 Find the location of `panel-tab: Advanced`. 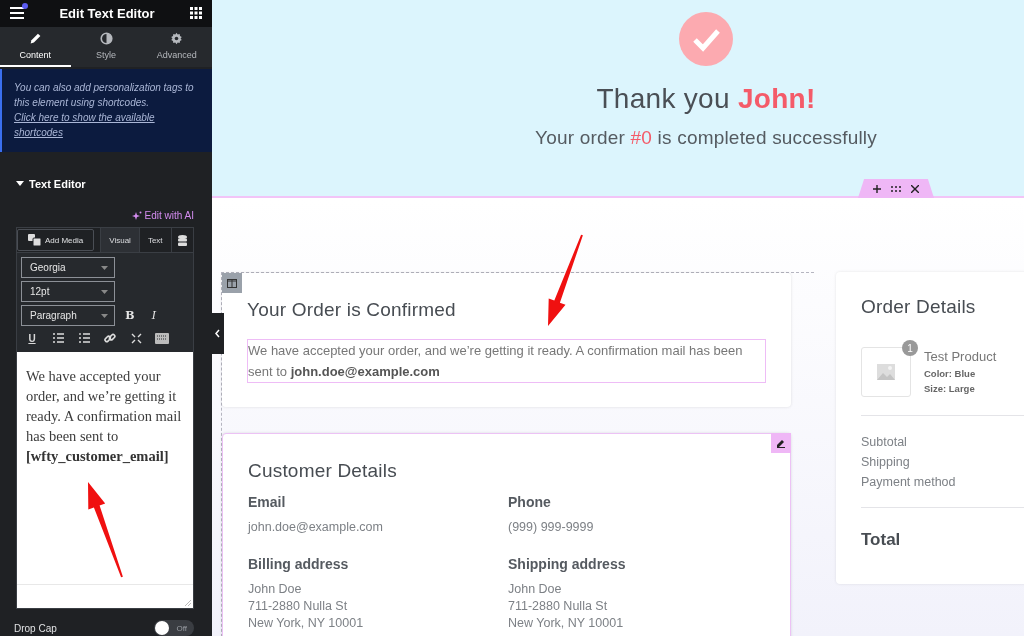

panel-tab: Advanced is located at coordinates (176, 46).